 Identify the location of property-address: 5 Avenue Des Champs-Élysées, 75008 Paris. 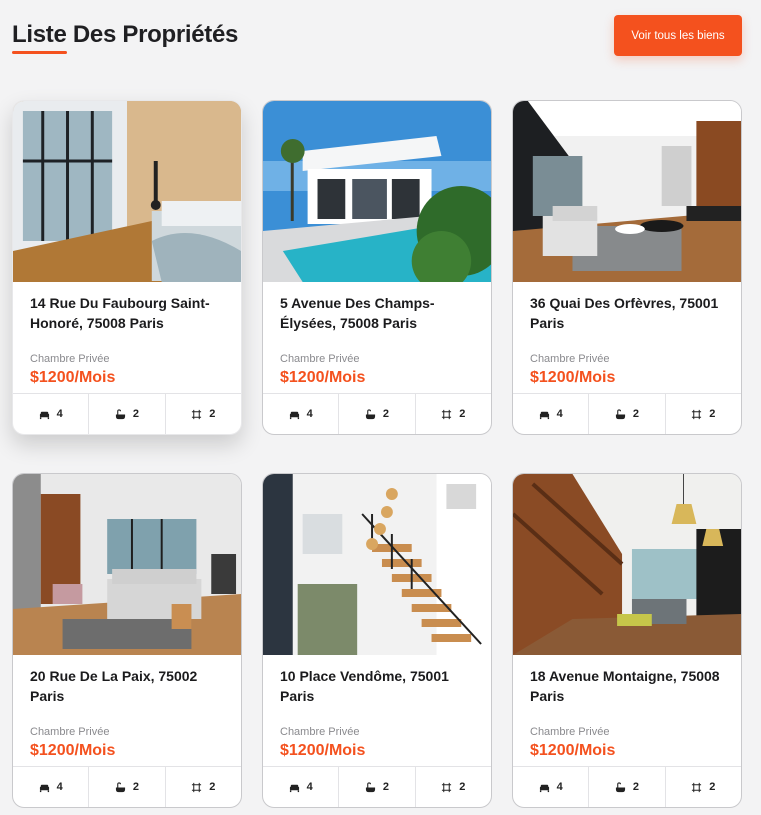
(377, 315).